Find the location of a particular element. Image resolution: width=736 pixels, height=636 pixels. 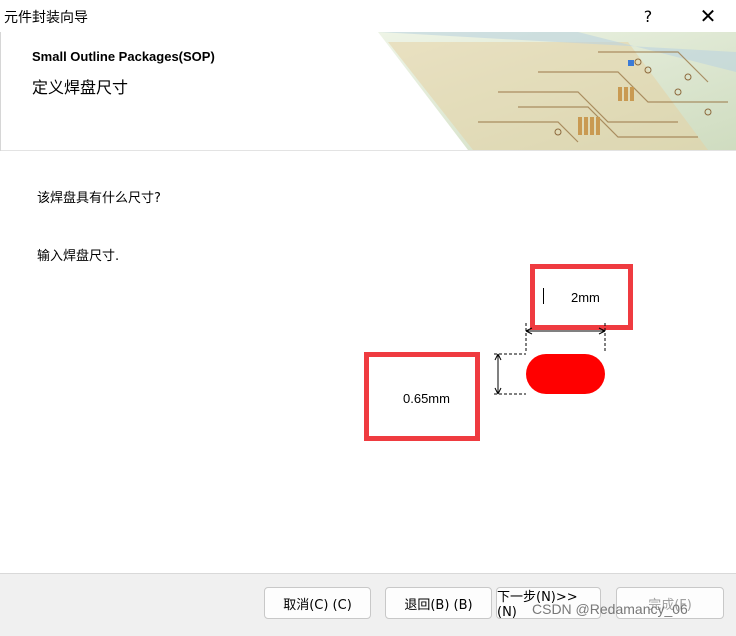

header-title: Small Outline Packages(SOP) is located at coordinates (123, 56).